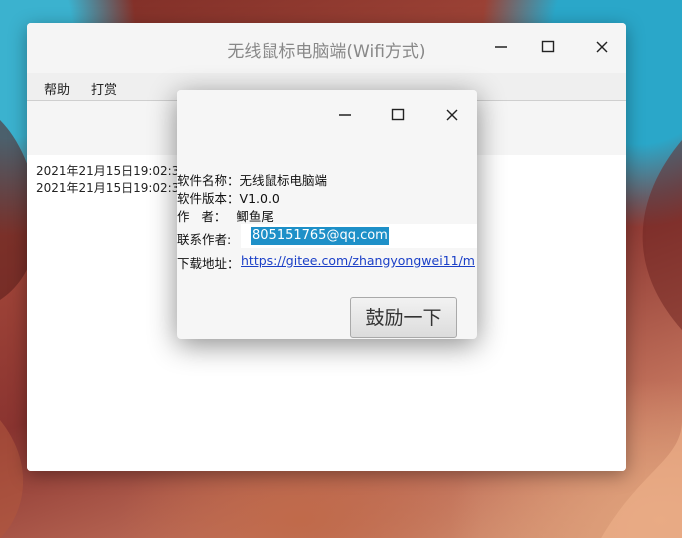  I want to click on dialog-close-button, so click(452, 115).